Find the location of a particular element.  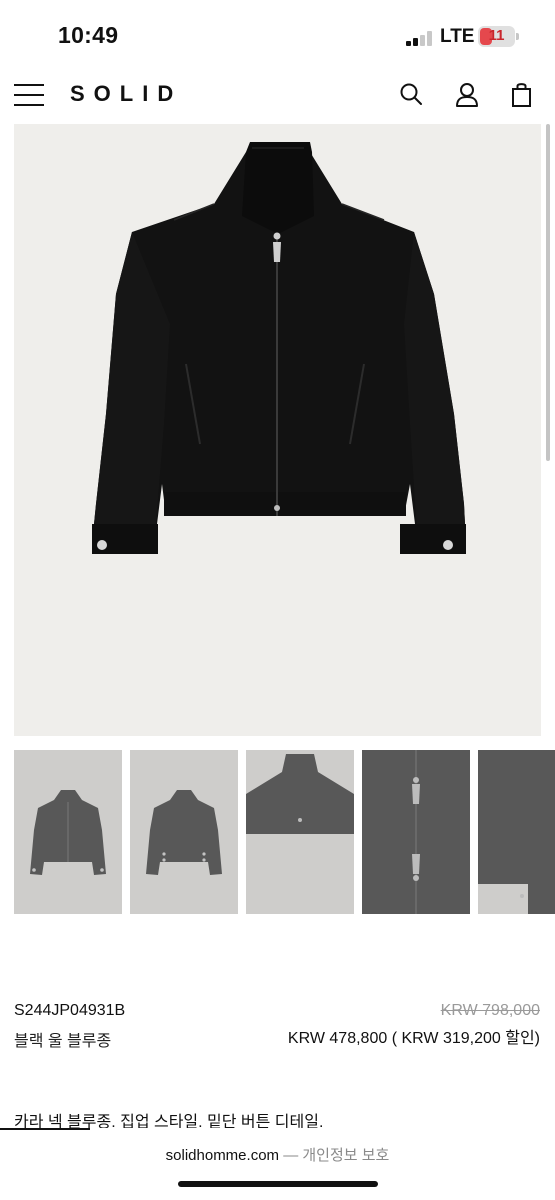

page-load-indicator is located at coordinates (45, 1129).